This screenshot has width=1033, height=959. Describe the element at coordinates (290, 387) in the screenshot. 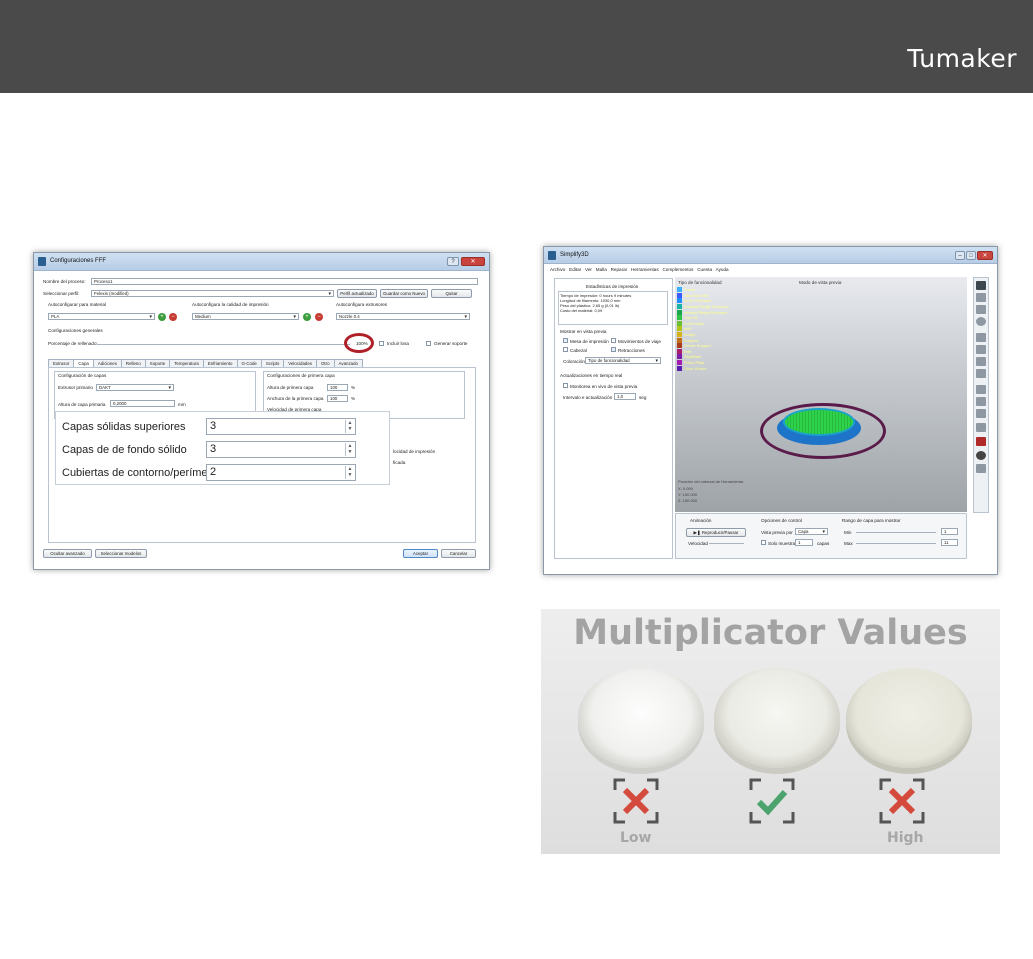

I see `first-layer-height-label: Altura de primera capa` at that location.